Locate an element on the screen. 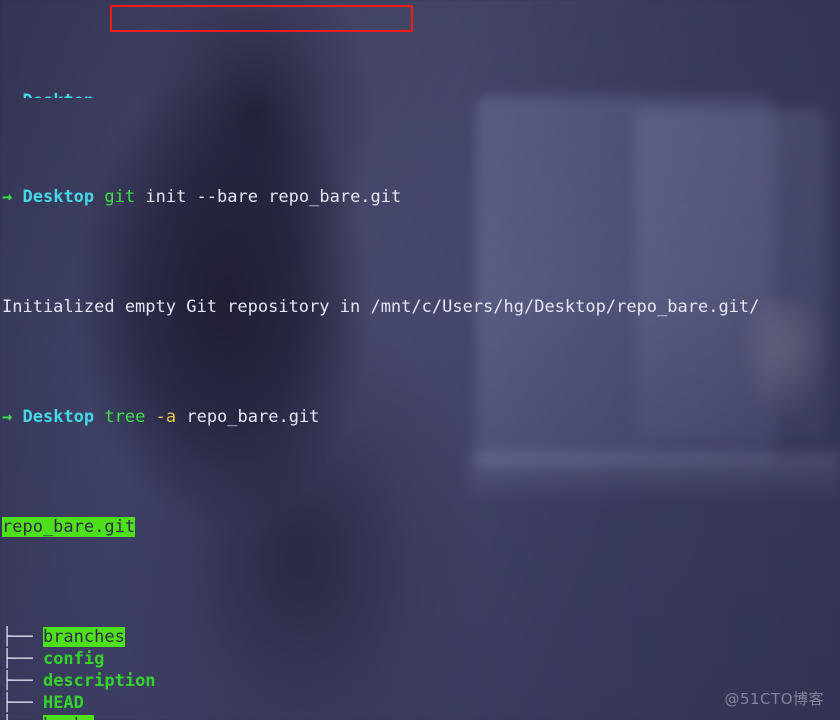 This screenshot has width=840, height=720. scrollback-line-clipped: → Desktop is located at coordinates (420, 94).